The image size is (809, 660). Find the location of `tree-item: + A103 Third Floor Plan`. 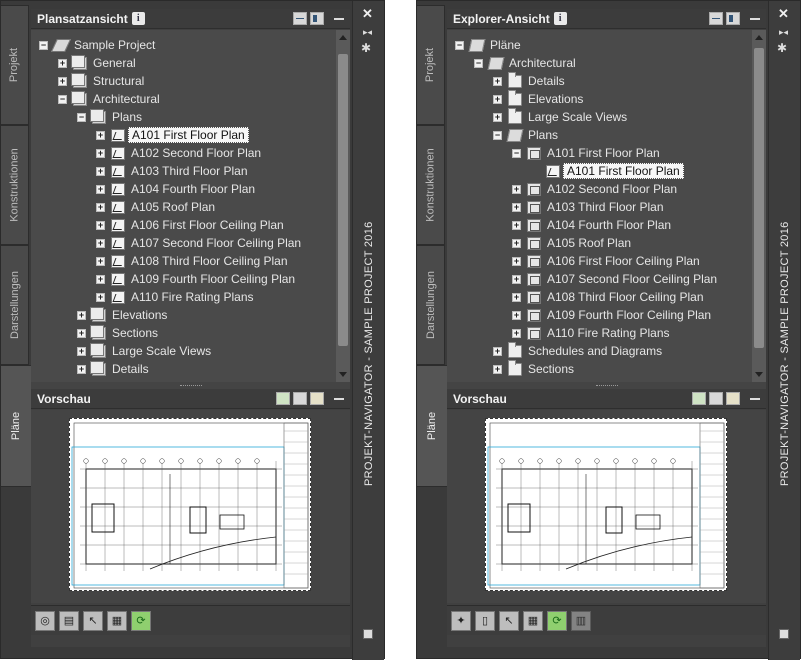

tree-item: + A103 Third Floor Plan is located at coordinates (172, 171).